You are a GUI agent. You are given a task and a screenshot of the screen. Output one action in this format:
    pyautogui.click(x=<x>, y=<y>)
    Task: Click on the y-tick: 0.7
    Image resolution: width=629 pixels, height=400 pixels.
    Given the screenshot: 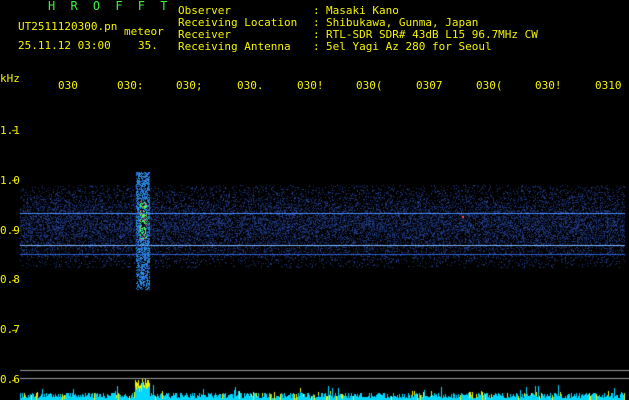 What is the action you would take?
    pyautogui.click(x=10, y=329)
    